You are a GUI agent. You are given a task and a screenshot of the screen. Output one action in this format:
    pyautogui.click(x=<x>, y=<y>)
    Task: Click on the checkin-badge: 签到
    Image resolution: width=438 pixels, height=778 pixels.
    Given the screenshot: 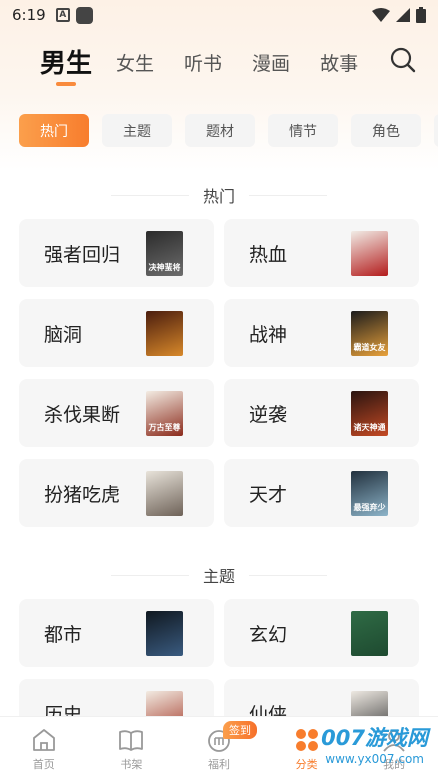 What is the action you would take?
    pyautogui.click(x=239, y=730)
    